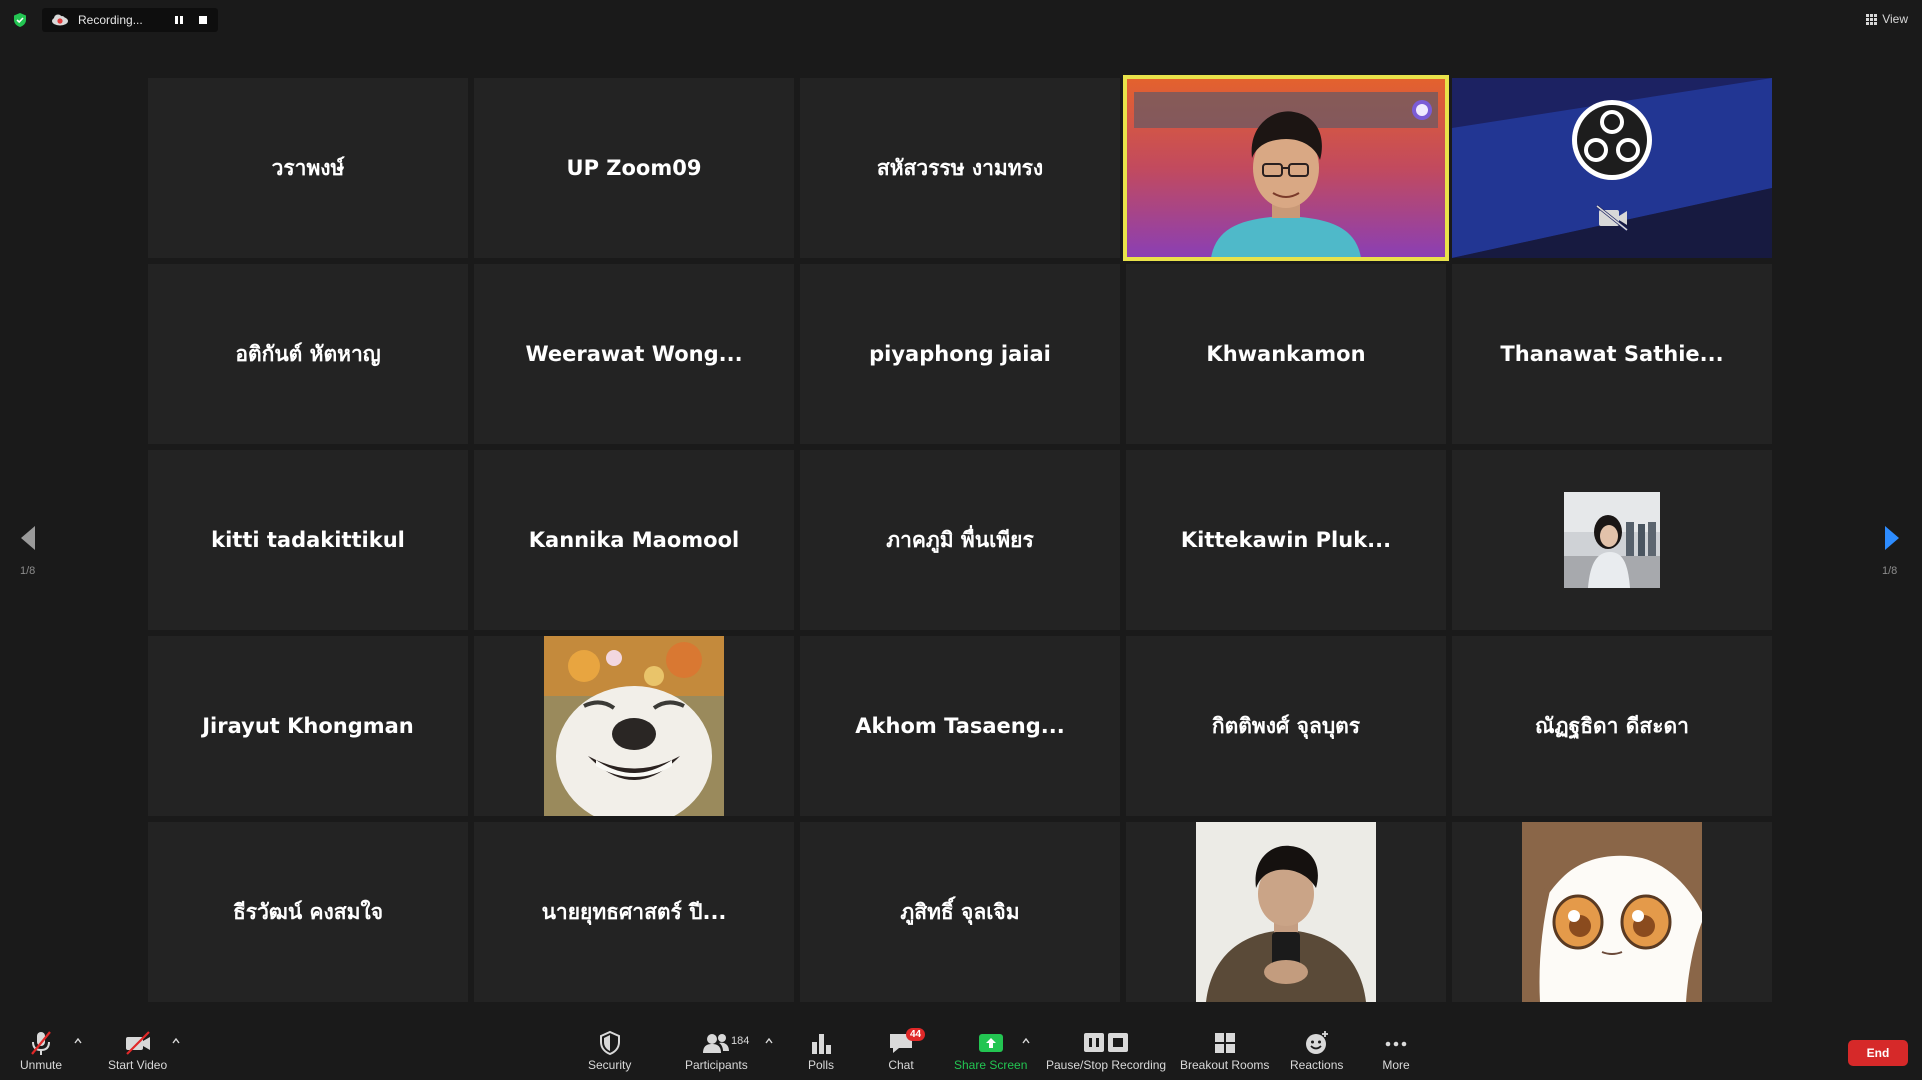 The width and height of the screenshot is (1922, 1080). Describe the element at coordinates (41, 1065) in the screenshot. I see `unmute-label: Unmute` at that location.